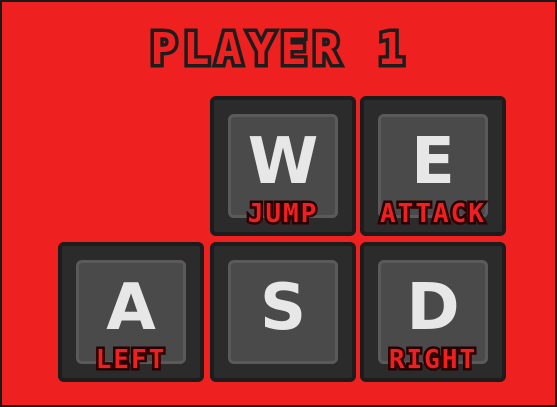 This screenshot has height=407, width=557. I want to click on key-a: A LEFT, so click(131, 312).